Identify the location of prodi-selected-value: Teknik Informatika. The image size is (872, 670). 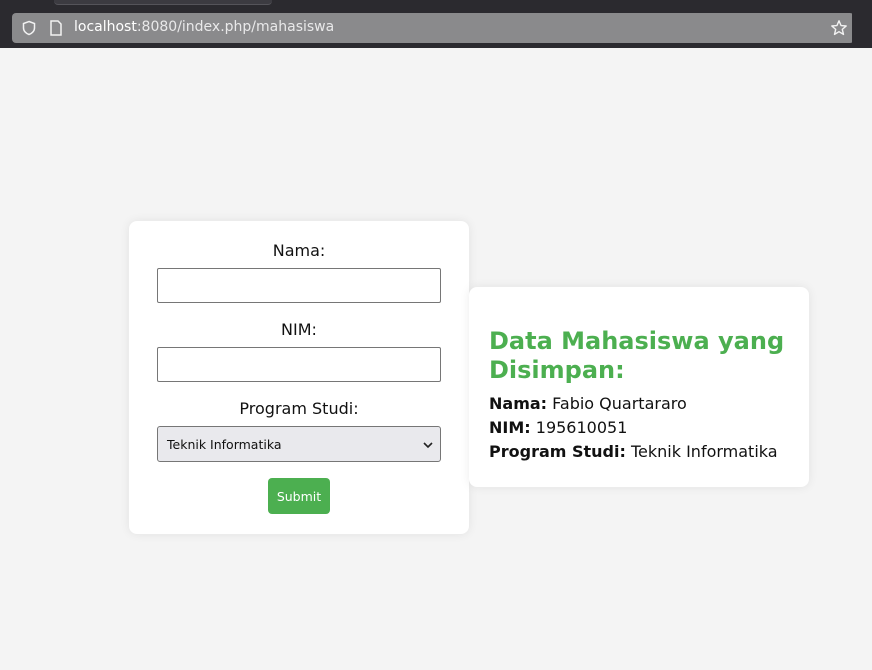
(224, 444).